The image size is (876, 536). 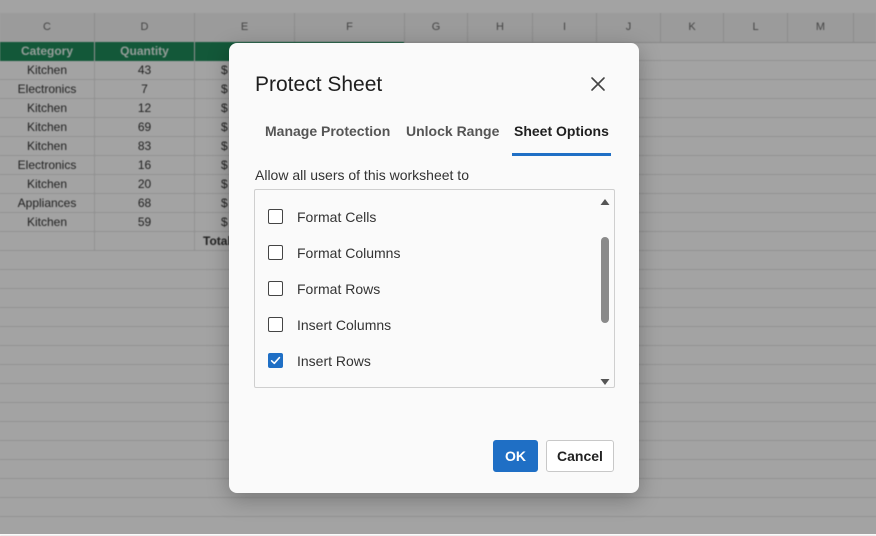 I want to click on checkbox-checked, so click(x=275, y=360).